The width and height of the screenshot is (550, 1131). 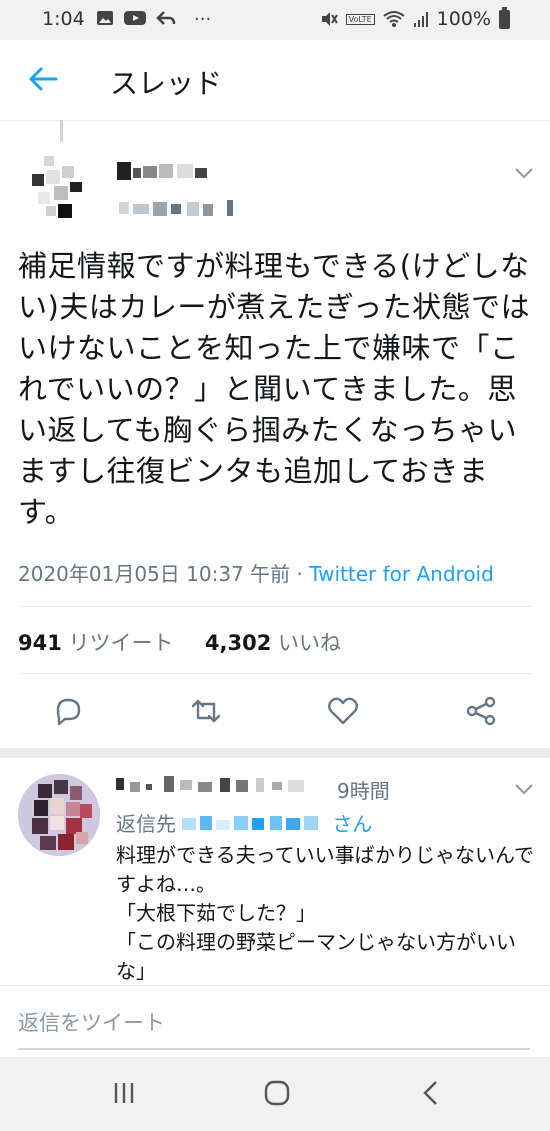 I want to click on reply-text-line: 「この料理の野菜ピーマンじゃない方がいいな」, so click(x=316, y=956).